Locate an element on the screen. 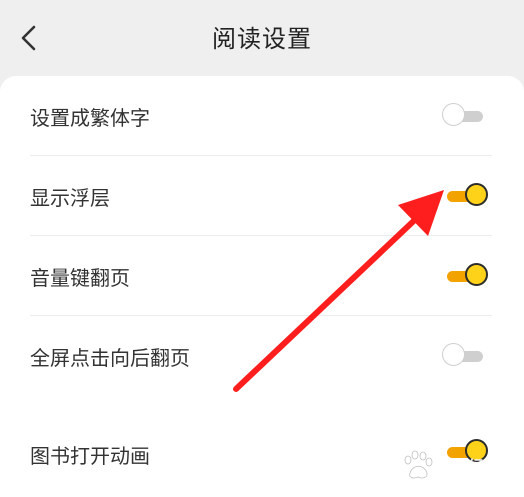 This screenshot has height=497, width=524. setting-label-book-open-animation: 图书打开动画 is located at coordinates (90, 456).